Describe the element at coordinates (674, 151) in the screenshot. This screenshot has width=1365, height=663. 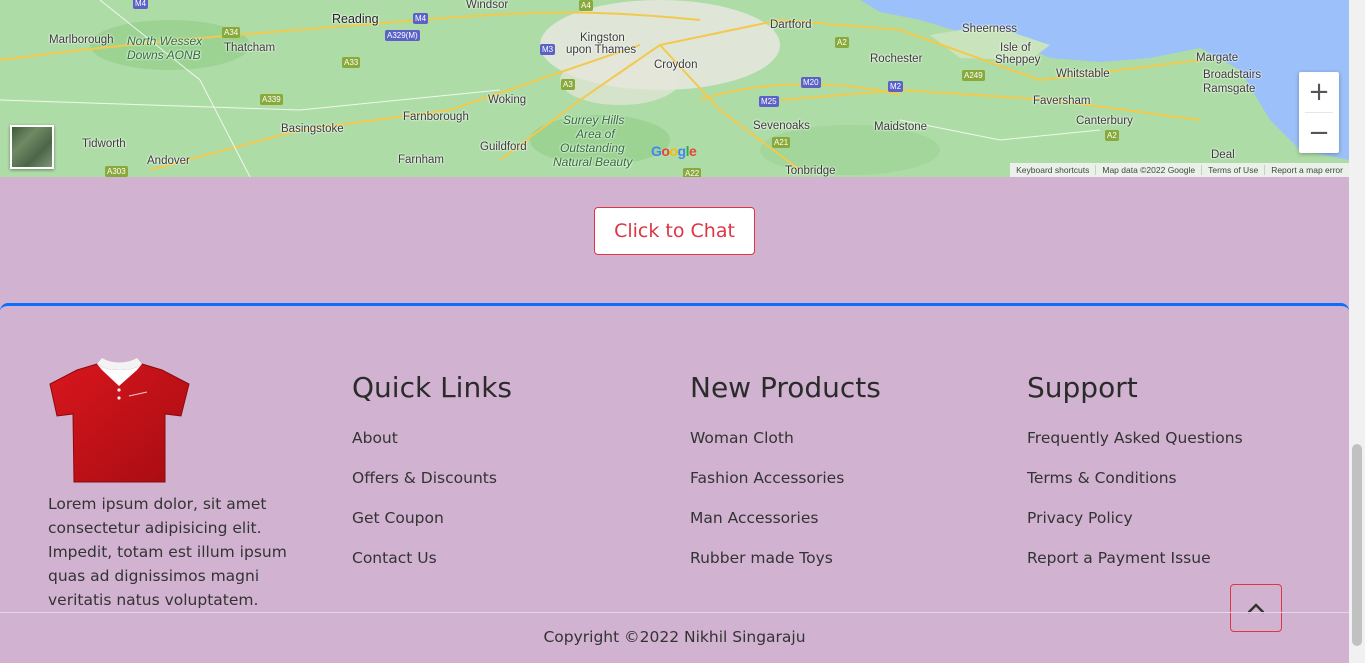
I see `google-logo: Google` at that location.